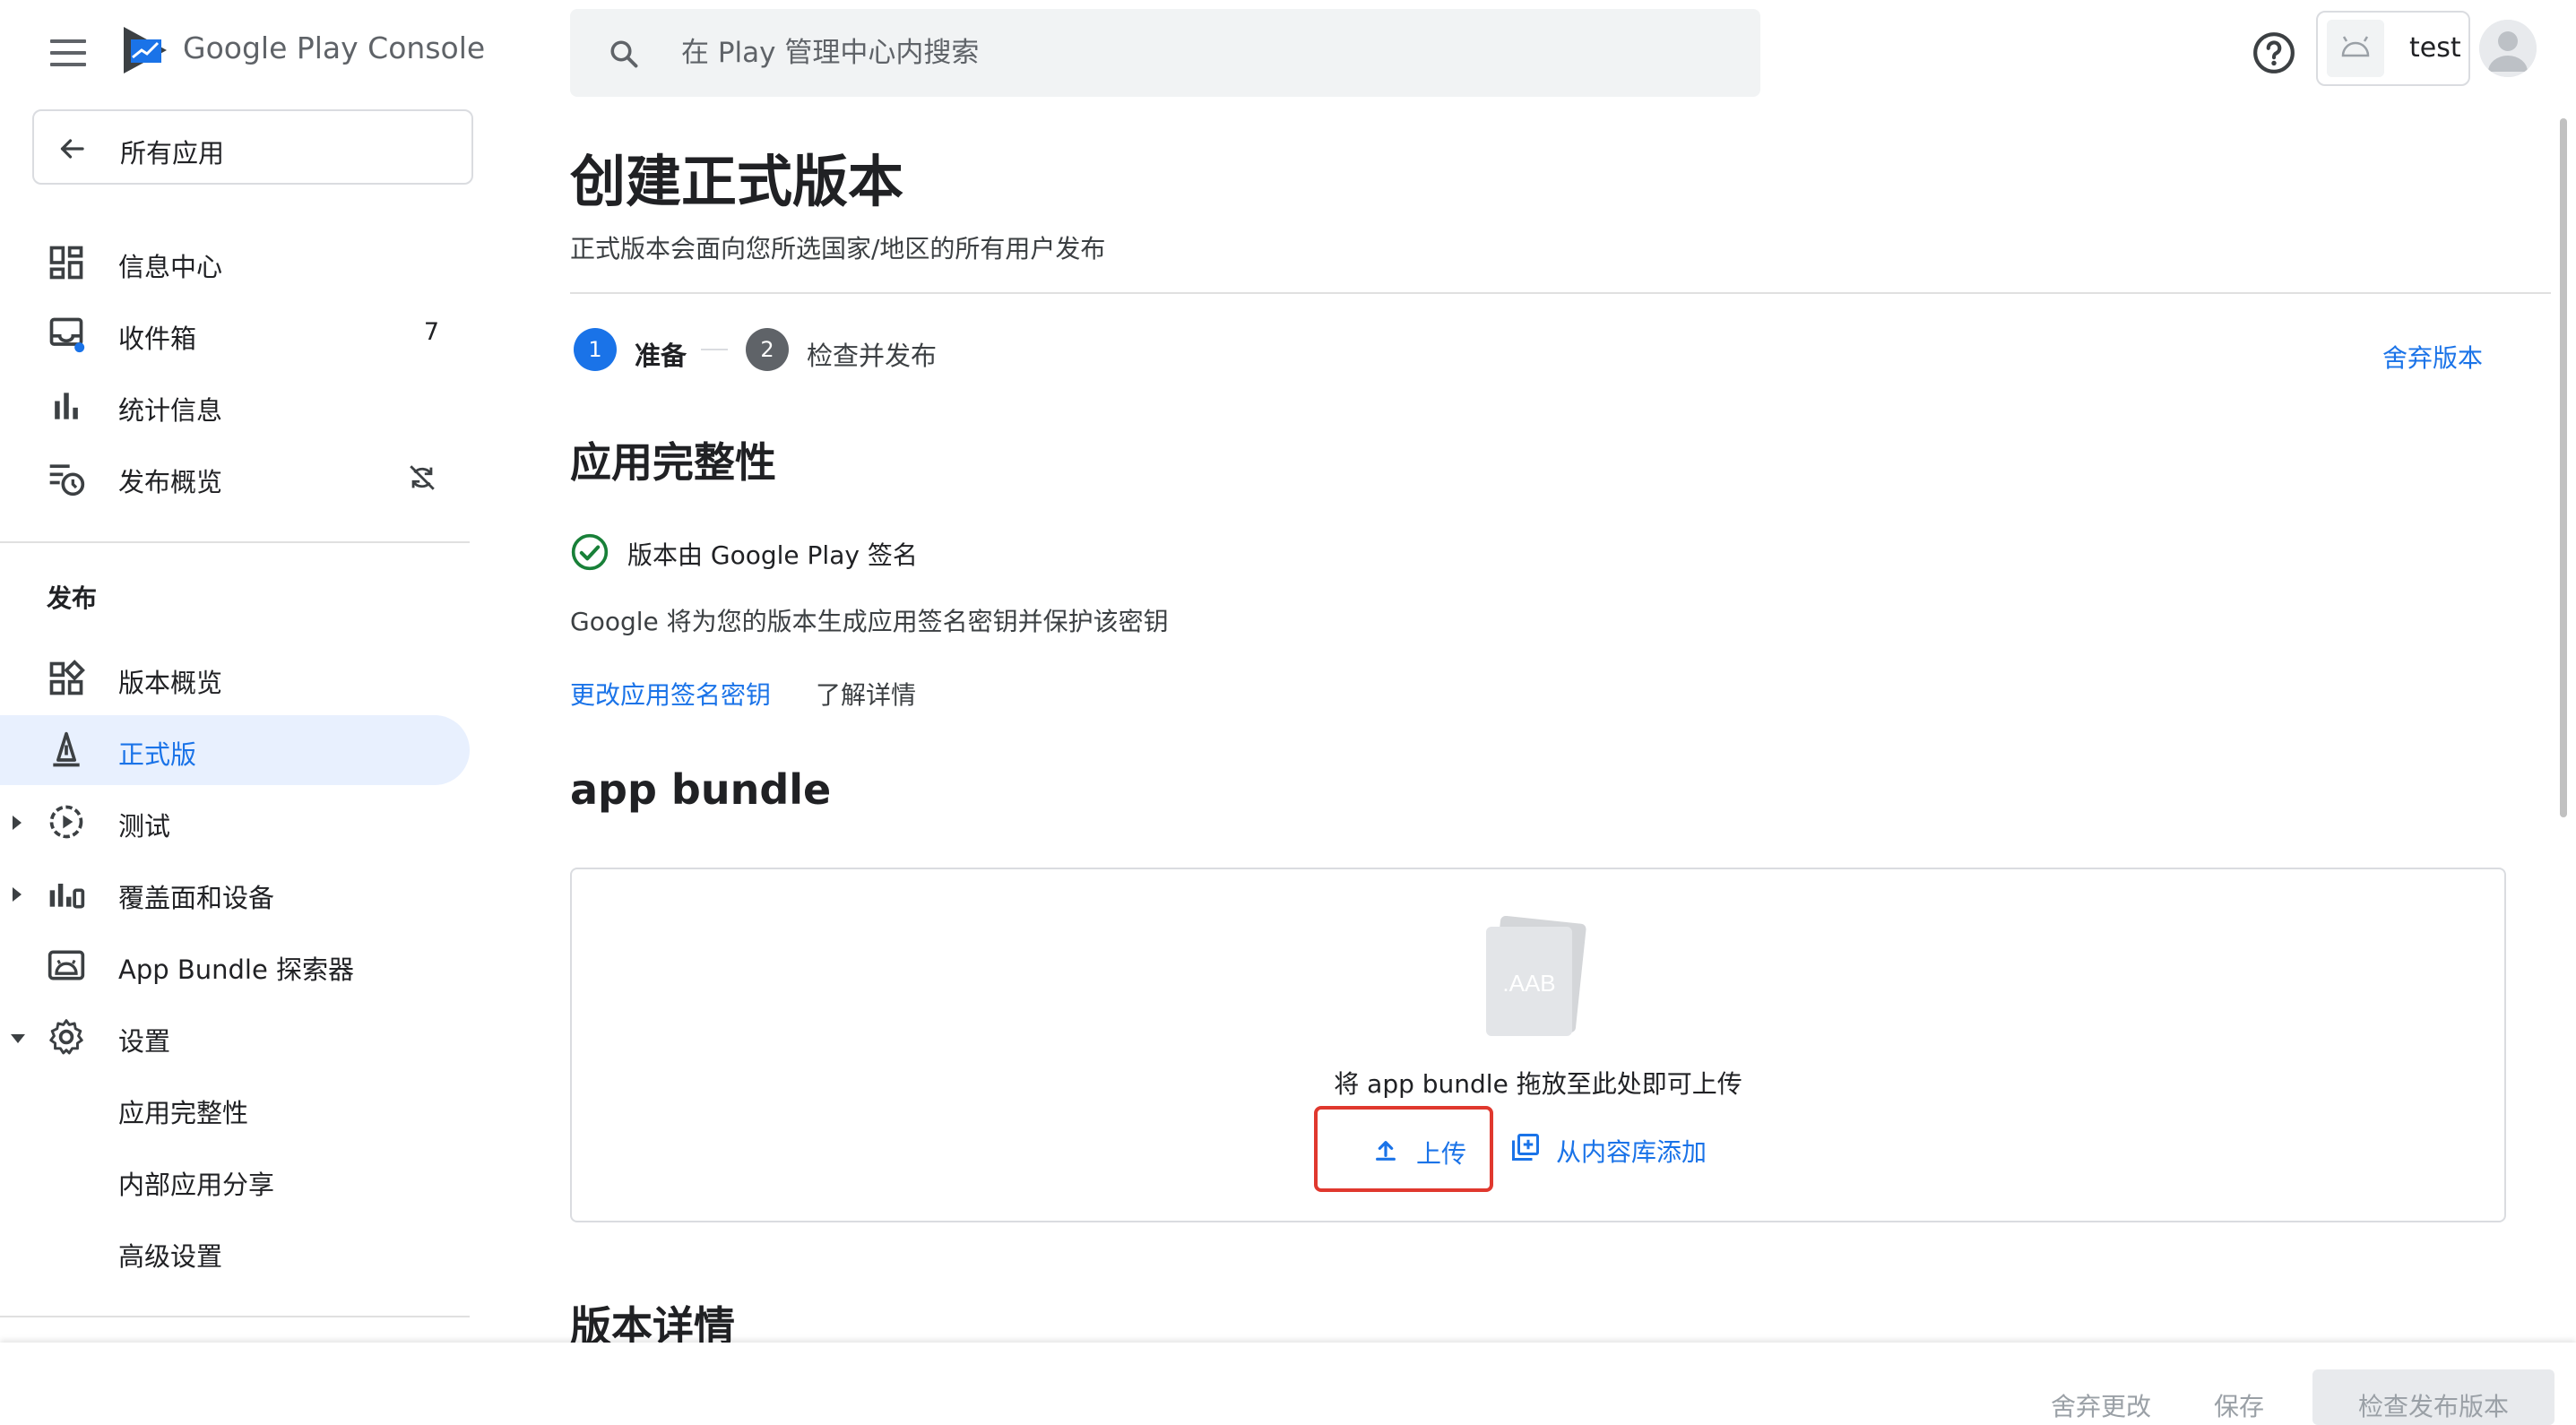  Describe the element at coordinates (1631, 1152) in the screenshot. I see `library-label: 从内容库添加` at that location.